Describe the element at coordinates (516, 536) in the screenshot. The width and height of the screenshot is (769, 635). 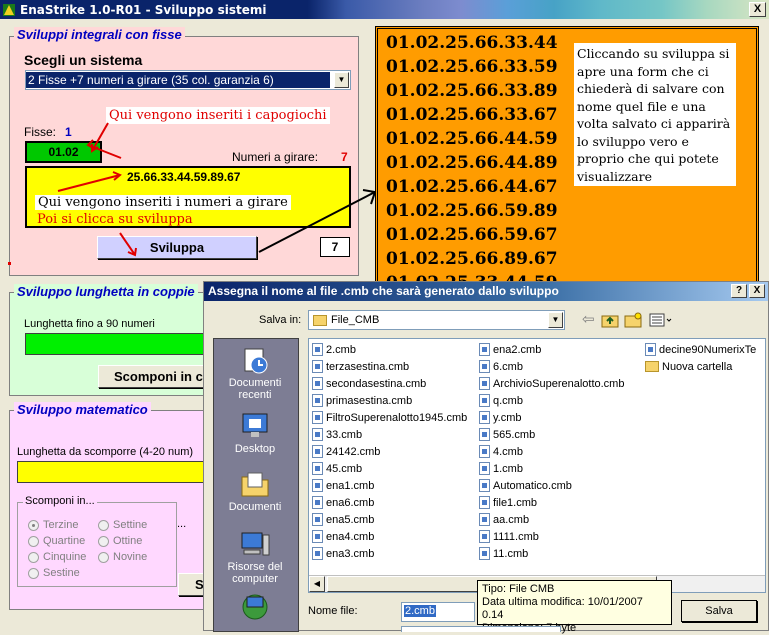
I see `file-name: 1111.cmb` at that location.